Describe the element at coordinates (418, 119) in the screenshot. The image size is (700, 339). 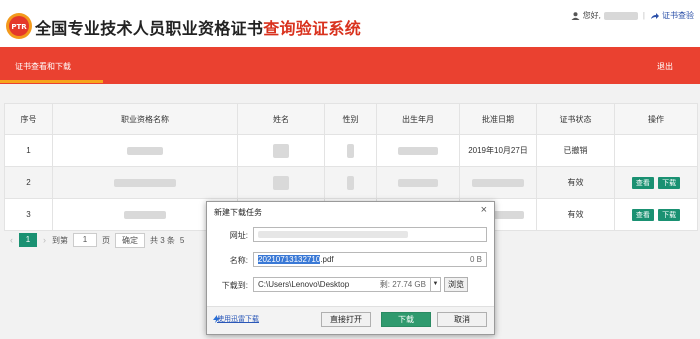
I see `col-header-birth: 出生年月` at that location.